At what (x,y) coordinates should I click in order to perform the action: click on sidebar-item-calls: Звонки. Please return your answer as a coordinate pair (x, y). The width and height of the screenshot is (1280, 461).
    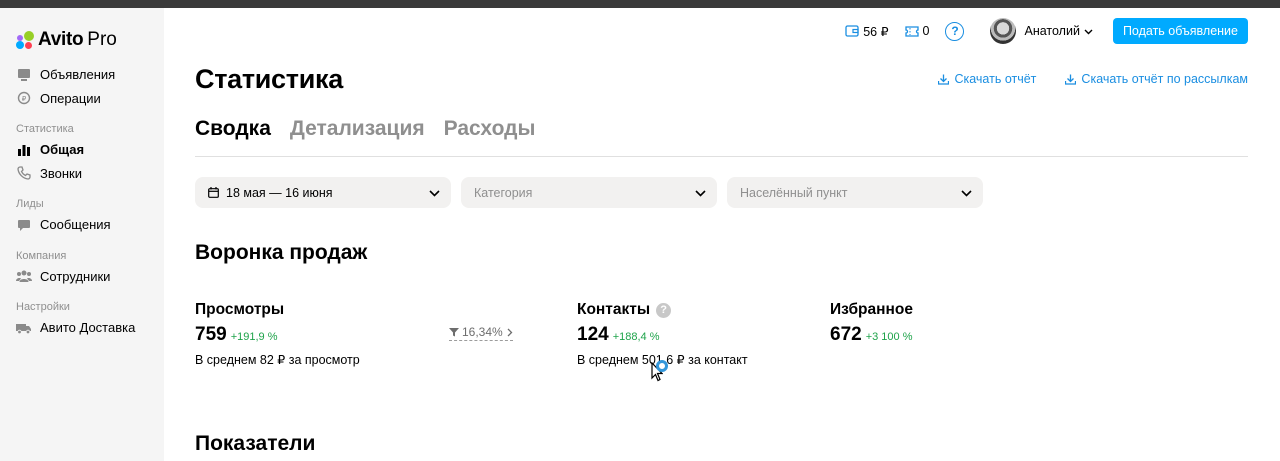
    Looking at the image, I should click on (88, 174).